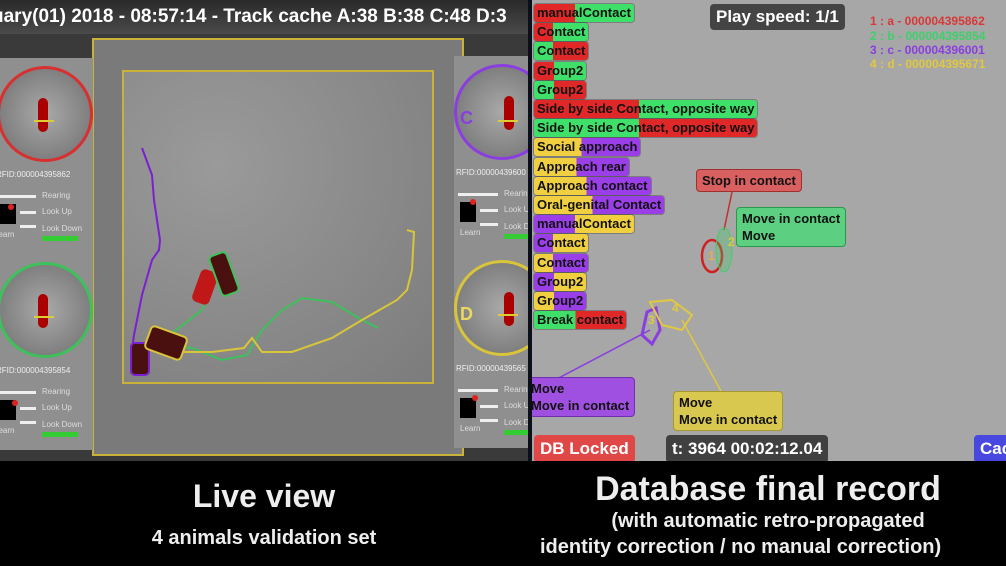 This screenshot has height=566, width=1006. I want to click on animal-2-number: 2, so click(731, 242).